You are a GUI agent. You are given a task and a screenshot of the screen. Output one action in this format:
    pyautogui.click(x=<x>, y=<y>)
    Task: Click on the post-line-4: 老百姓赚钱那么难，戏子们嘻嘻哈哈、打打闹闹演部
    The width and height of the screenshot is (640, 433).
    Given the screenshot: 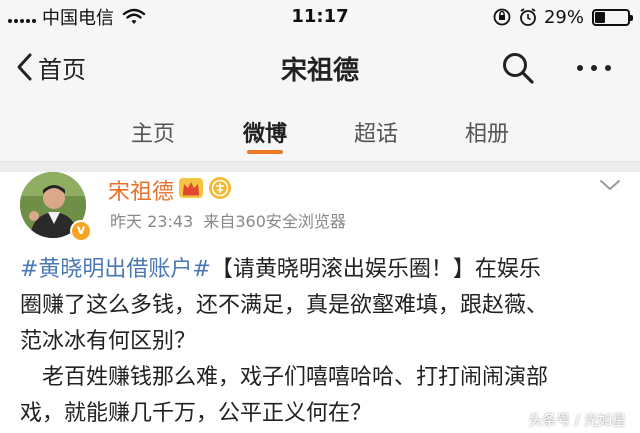 What is the action you would take?
    pyautogui.click(x=295, y=377)
    